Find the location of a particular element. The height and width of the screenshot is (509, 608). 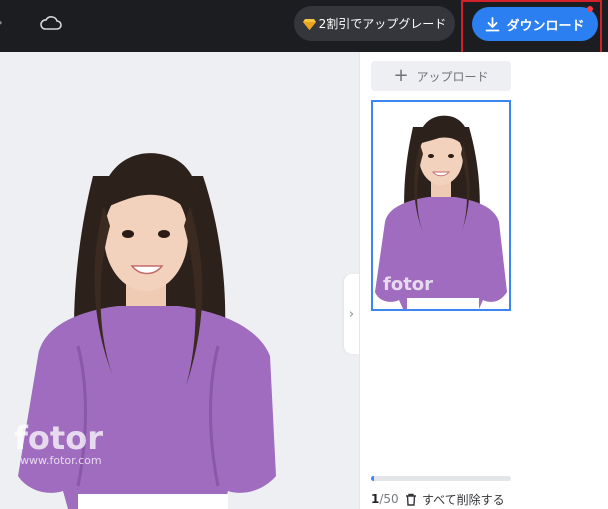

delete-all-button: すべて削除する is located at coordinates (455, 499).